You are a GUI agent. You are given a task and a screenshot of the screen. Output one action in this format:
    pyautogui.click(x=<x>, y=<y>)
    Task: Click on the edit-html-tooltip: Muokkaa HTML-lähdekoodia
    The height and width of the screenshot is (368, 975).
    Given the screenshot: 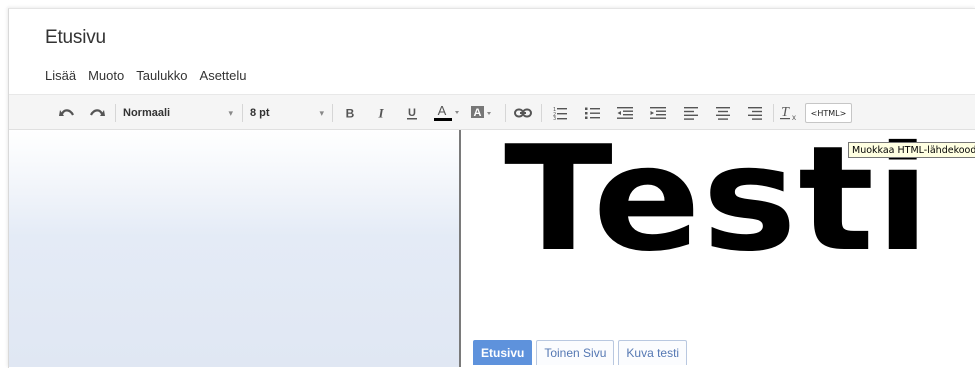 What is the action you would take?
    pyautogui.click(x=911, y=150)
    